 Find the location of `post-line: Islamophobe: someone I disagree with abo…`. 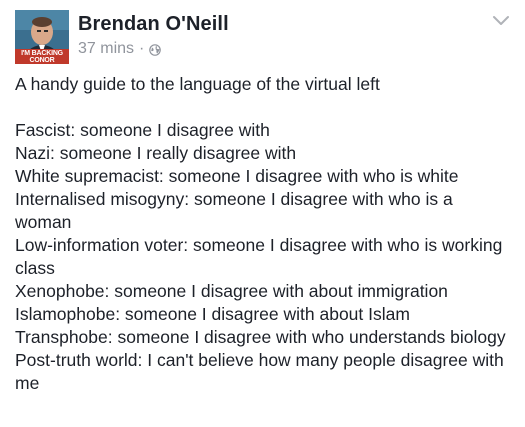

post-line: Islamophobe: someone I disagree with abo… is located at coordinates (212, 314).